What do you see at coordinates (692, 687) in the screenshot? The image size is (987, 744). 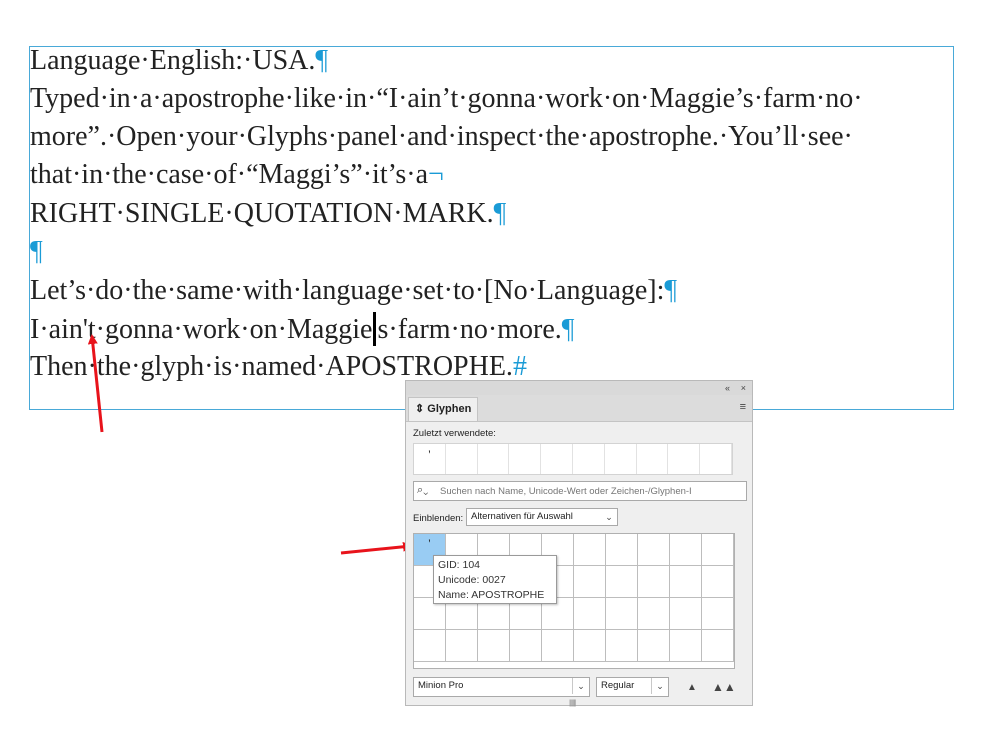 I see `decrease-size-icon: ▲` at bounding box center [692, 687].